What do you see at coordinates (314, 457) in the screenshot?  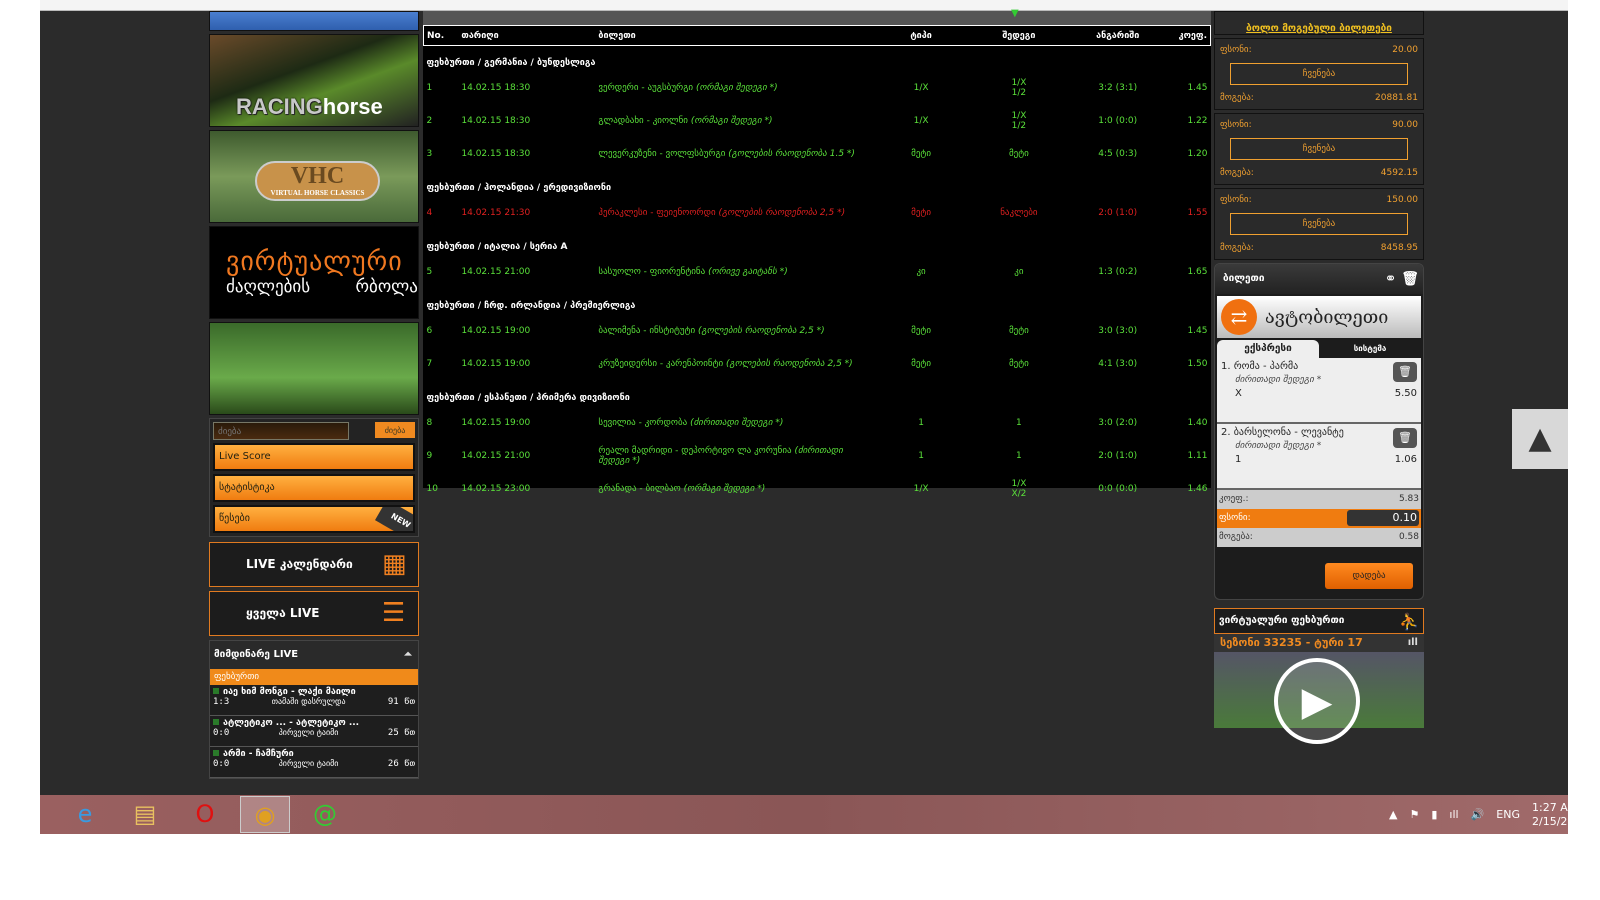 I see `live-score-button: Live Score` at bounding box center [314, 457].